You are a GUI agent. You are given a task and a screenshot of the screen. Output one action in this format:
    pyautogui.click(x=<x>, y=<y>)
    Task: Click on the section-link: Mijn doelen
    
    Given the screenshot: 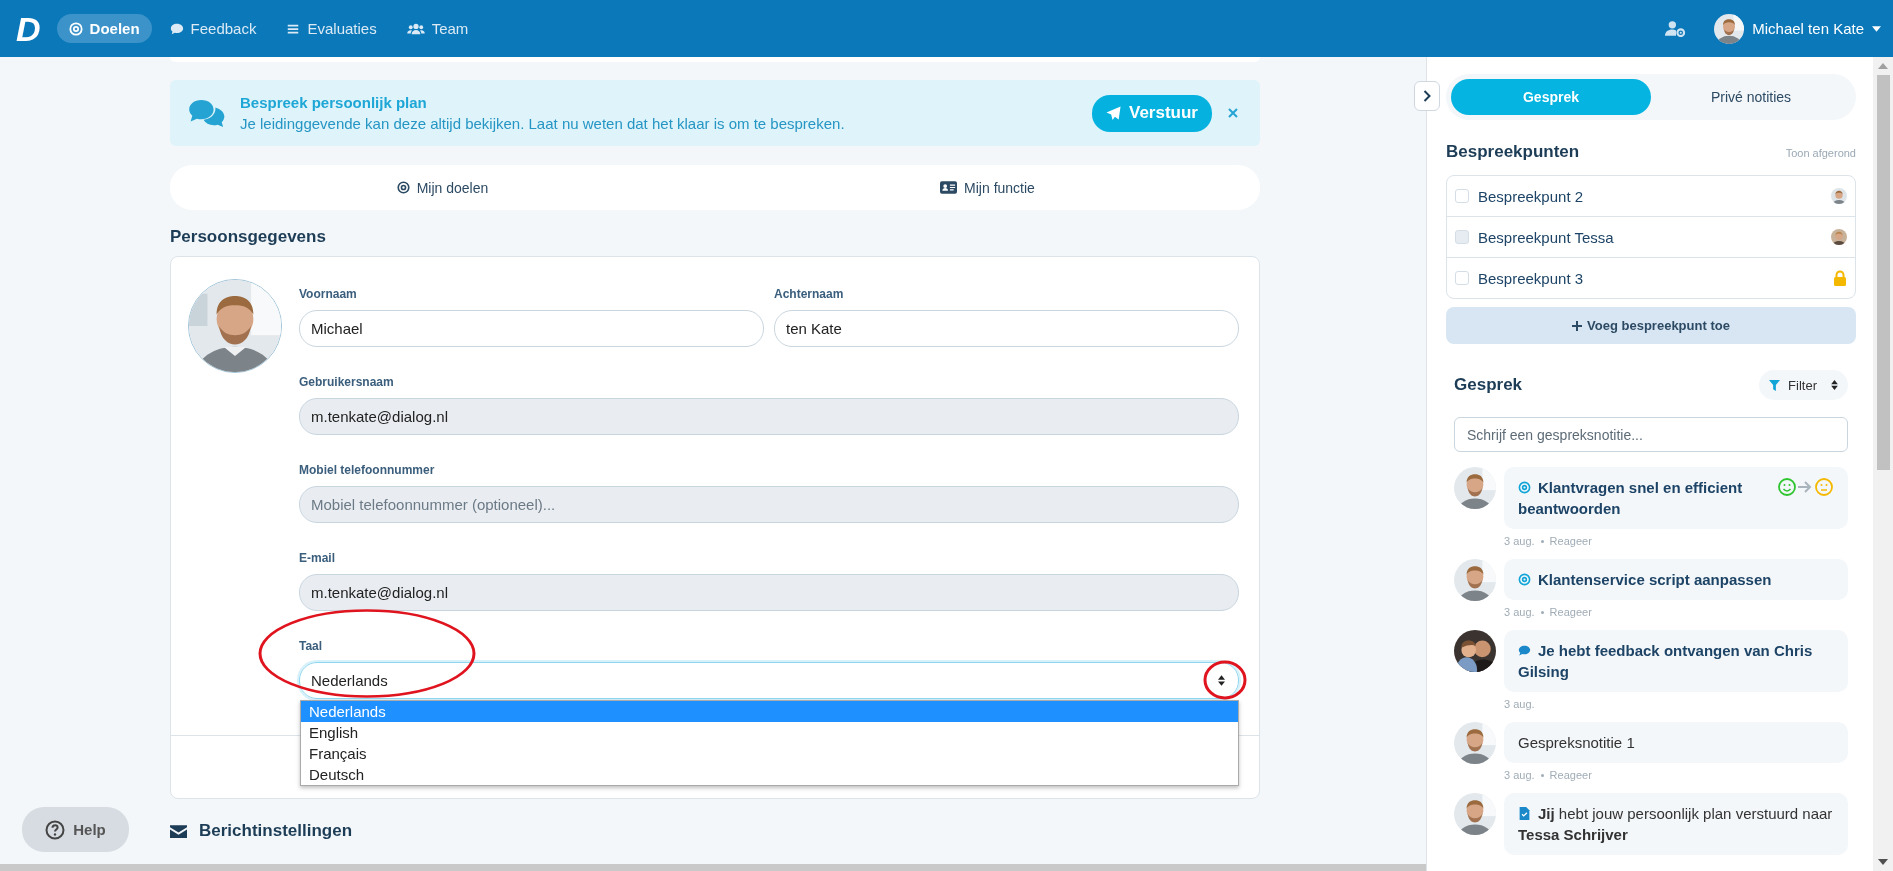 What is the action you would take?
    pyautogui.click(x=442, y=187)
    